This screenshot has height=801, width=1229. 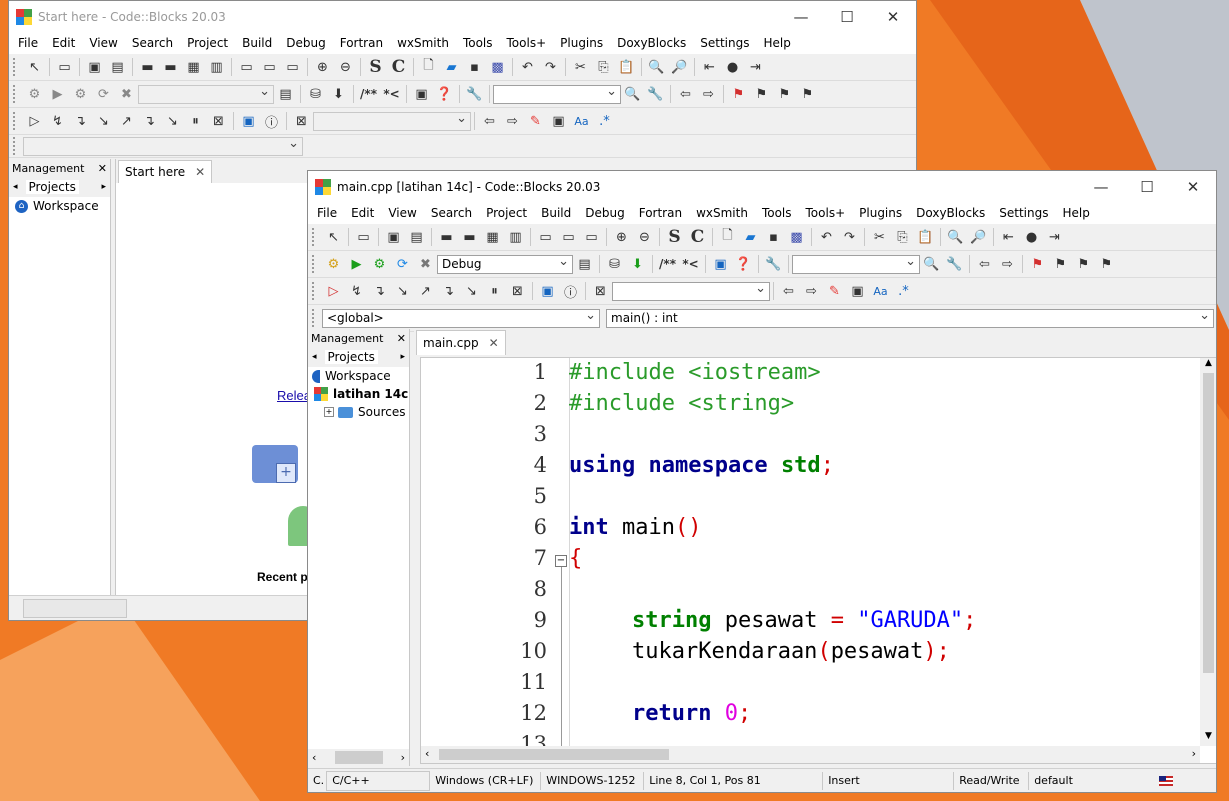 I want to click on save-all-icon: ▩, so click(x=497, y=67).